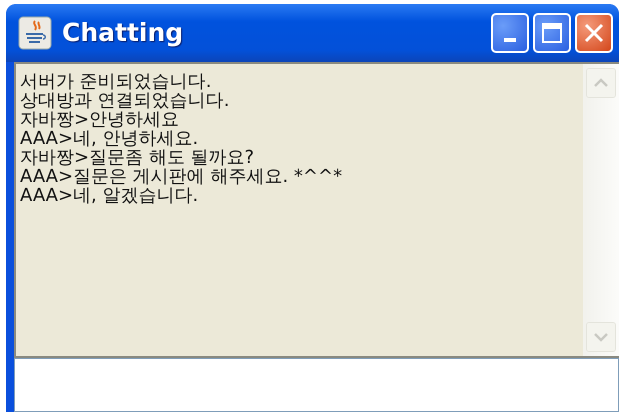 The width and height of the screenshot is (619, 412). I want to click on scroll-down-button, so click(601, 337).